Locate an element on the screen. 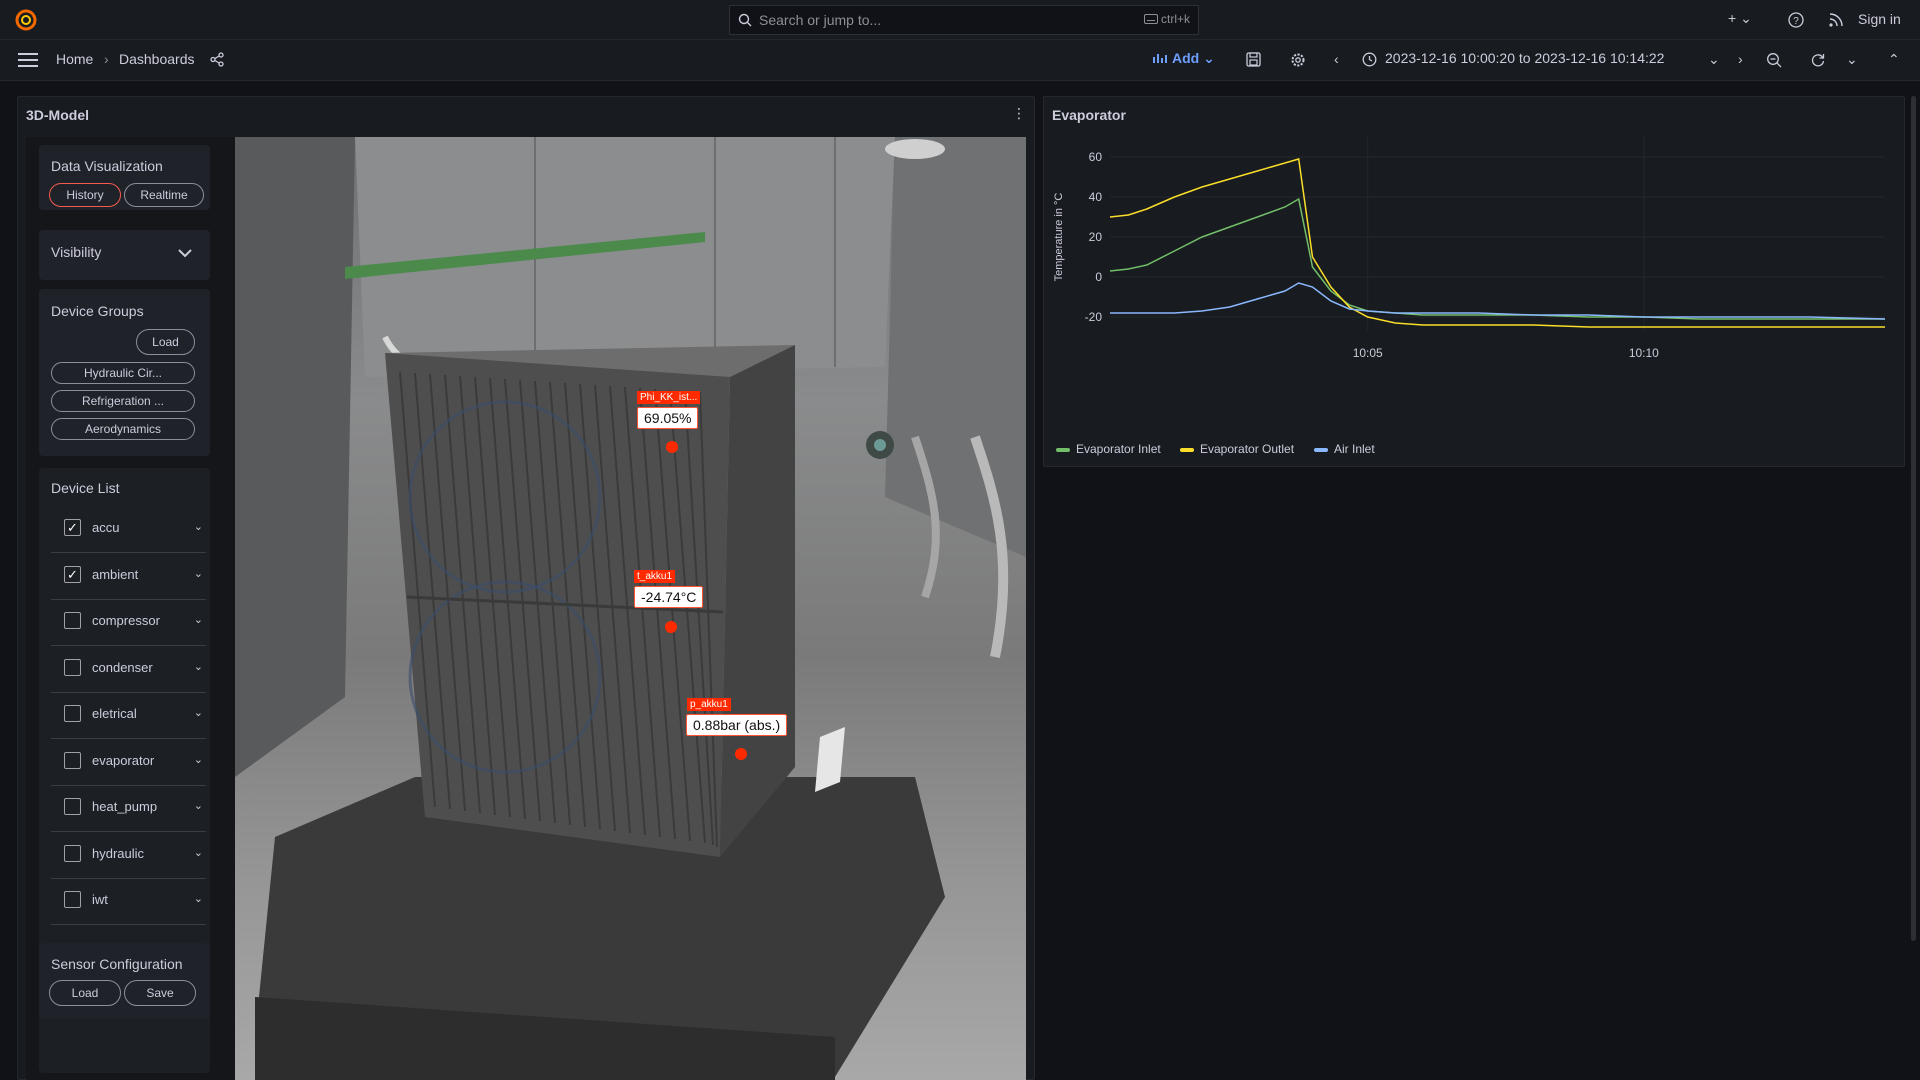  menu-icon is located at coordinates (28, 60).